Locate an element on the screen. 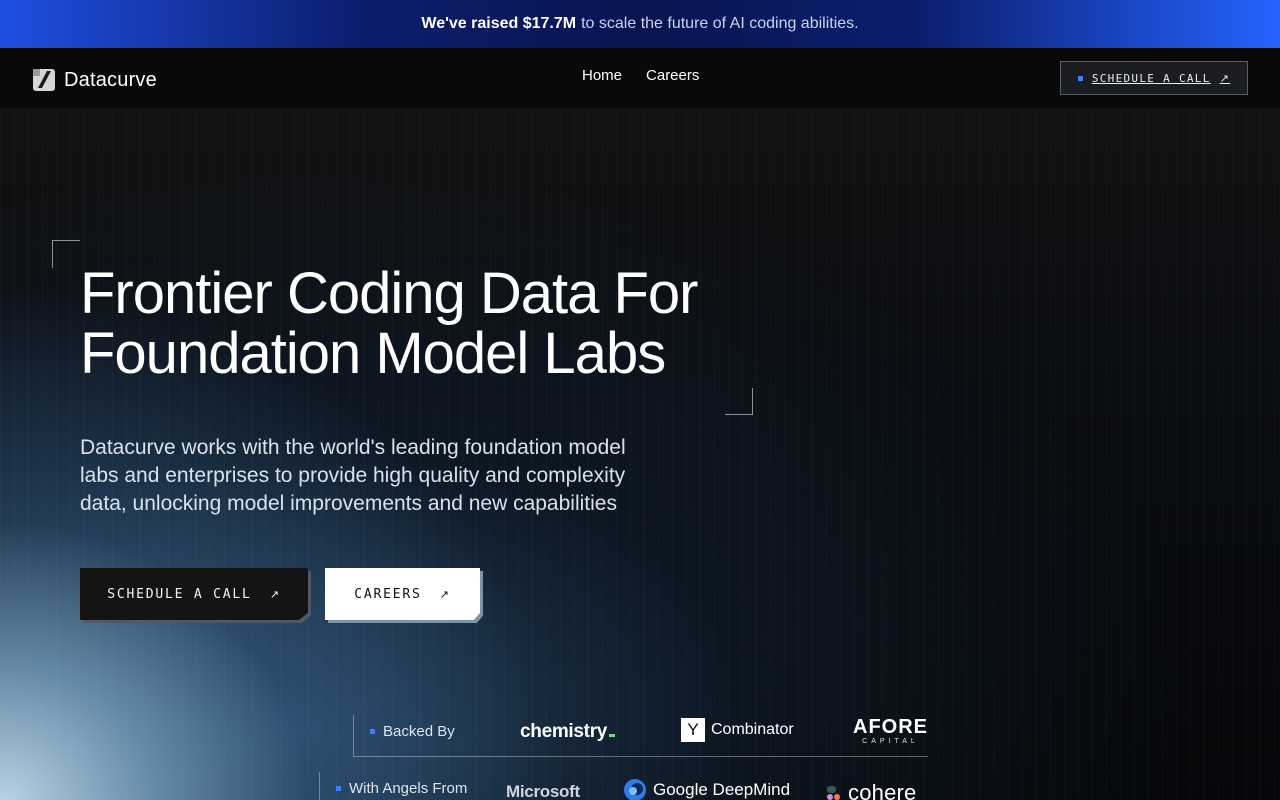 The height and width of the screenshot is (800, 1280). deepmind-text: Google DeepMind is located at coordinates (722, 789).